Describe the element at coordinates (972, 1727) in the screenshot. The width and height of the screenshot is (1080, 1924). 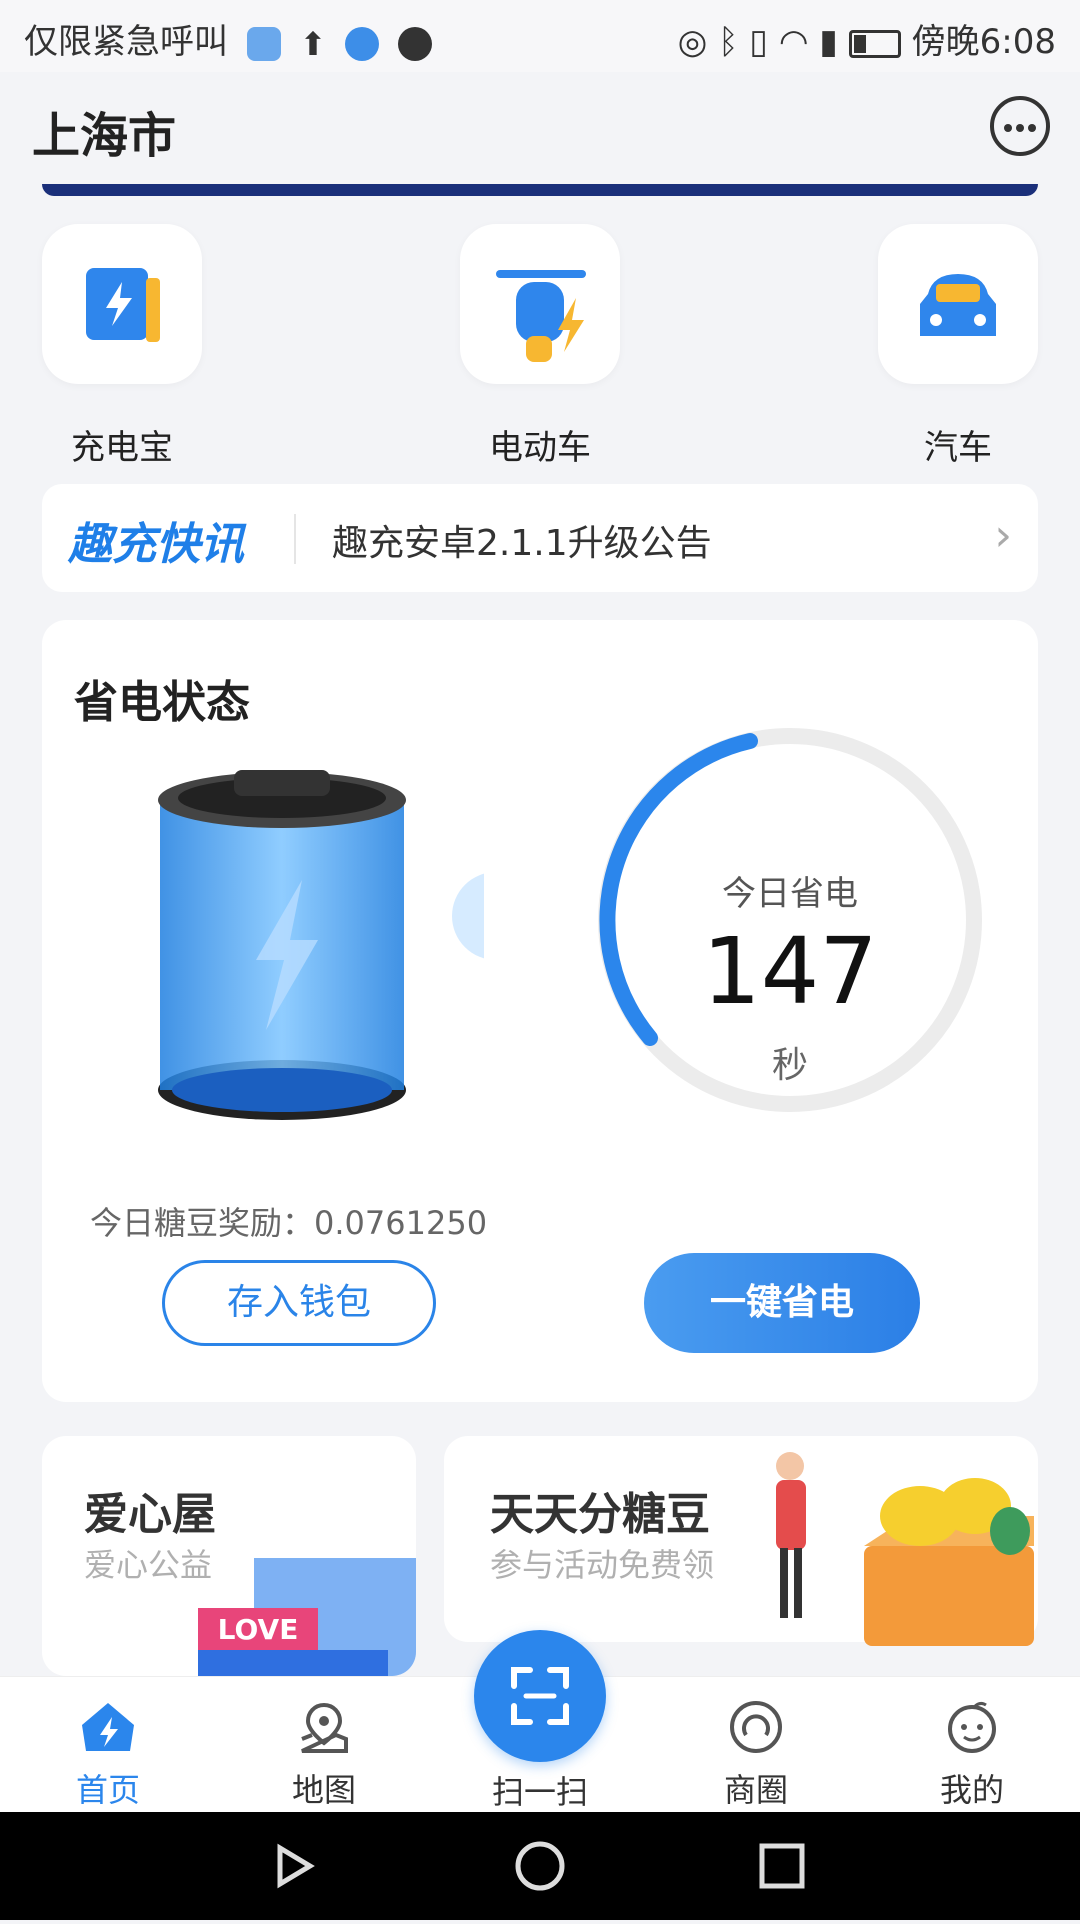
I see `profile-icon` at that location.